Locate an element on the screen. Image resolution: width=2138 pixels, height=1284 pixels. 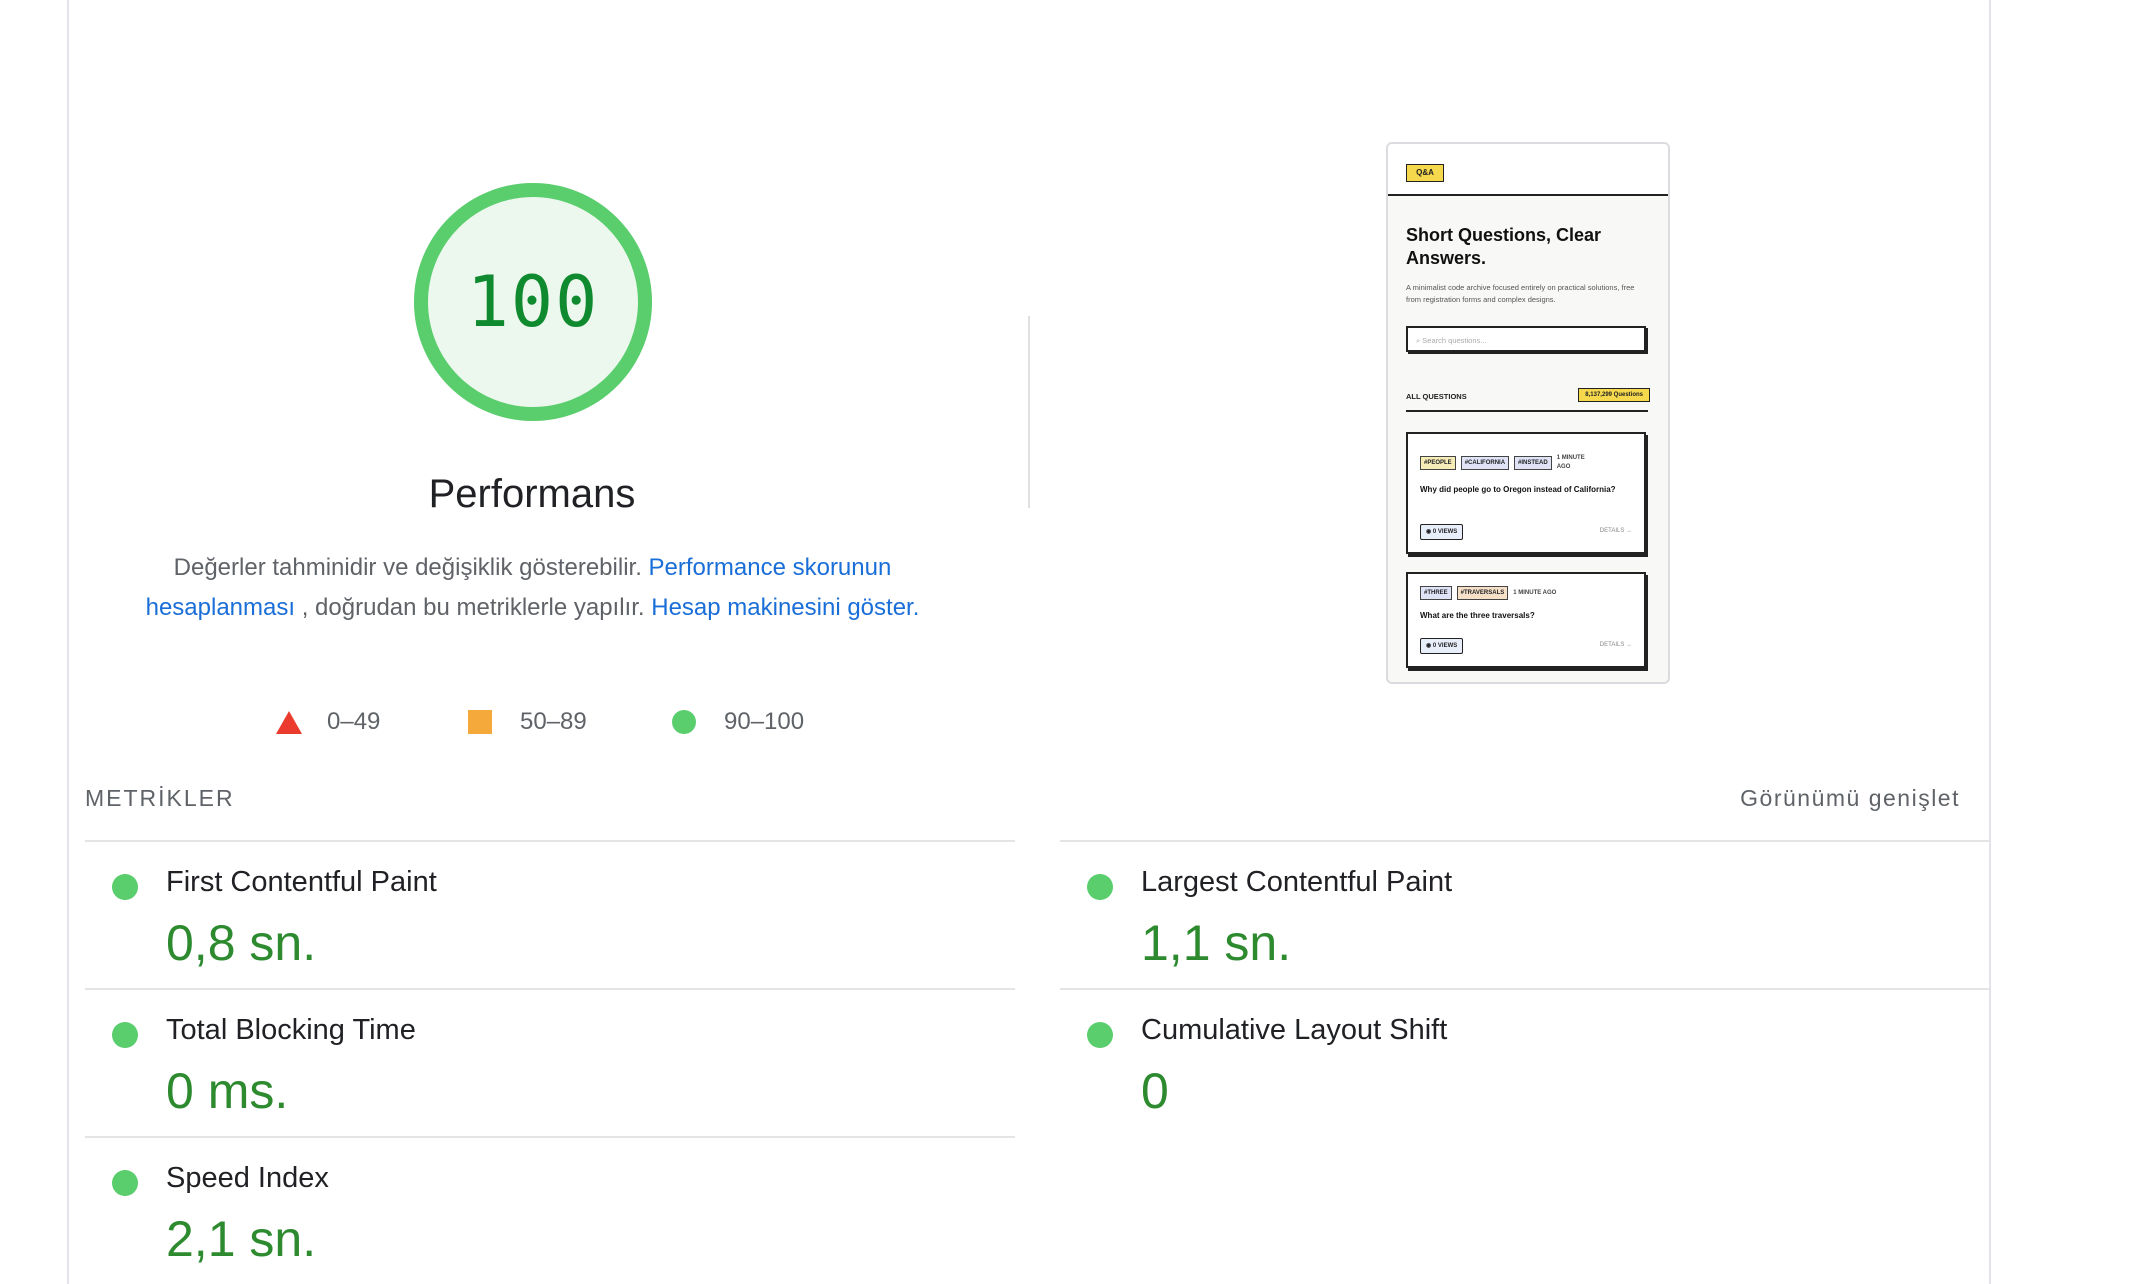
performance-score-value: 100 is located at coordinates (533, 302).